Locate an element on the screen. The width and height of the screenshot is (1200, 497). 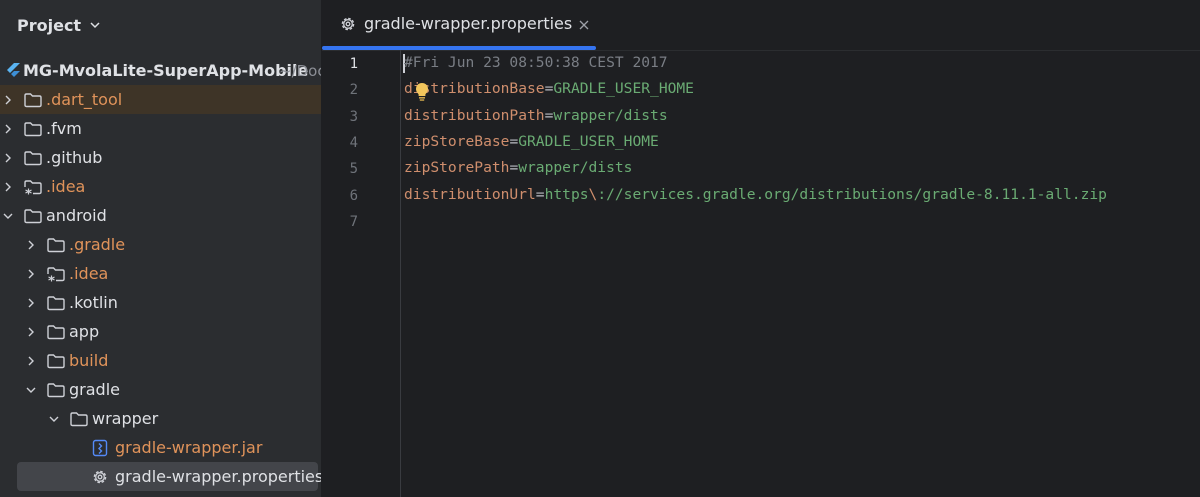
line-number: 4 is located at coordinates (353, 142).